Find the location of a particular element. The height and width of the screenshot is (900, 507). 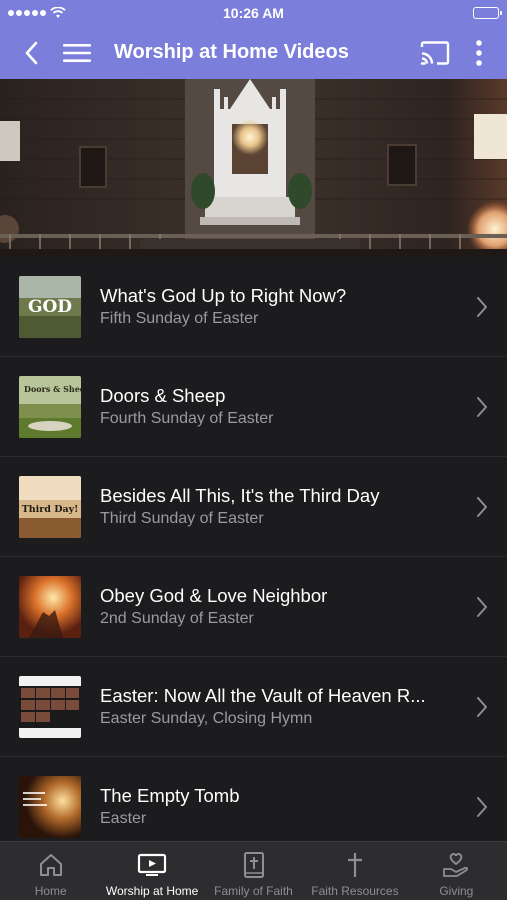

status-bar: 10:26 AM is located at coordinates (253, 13).